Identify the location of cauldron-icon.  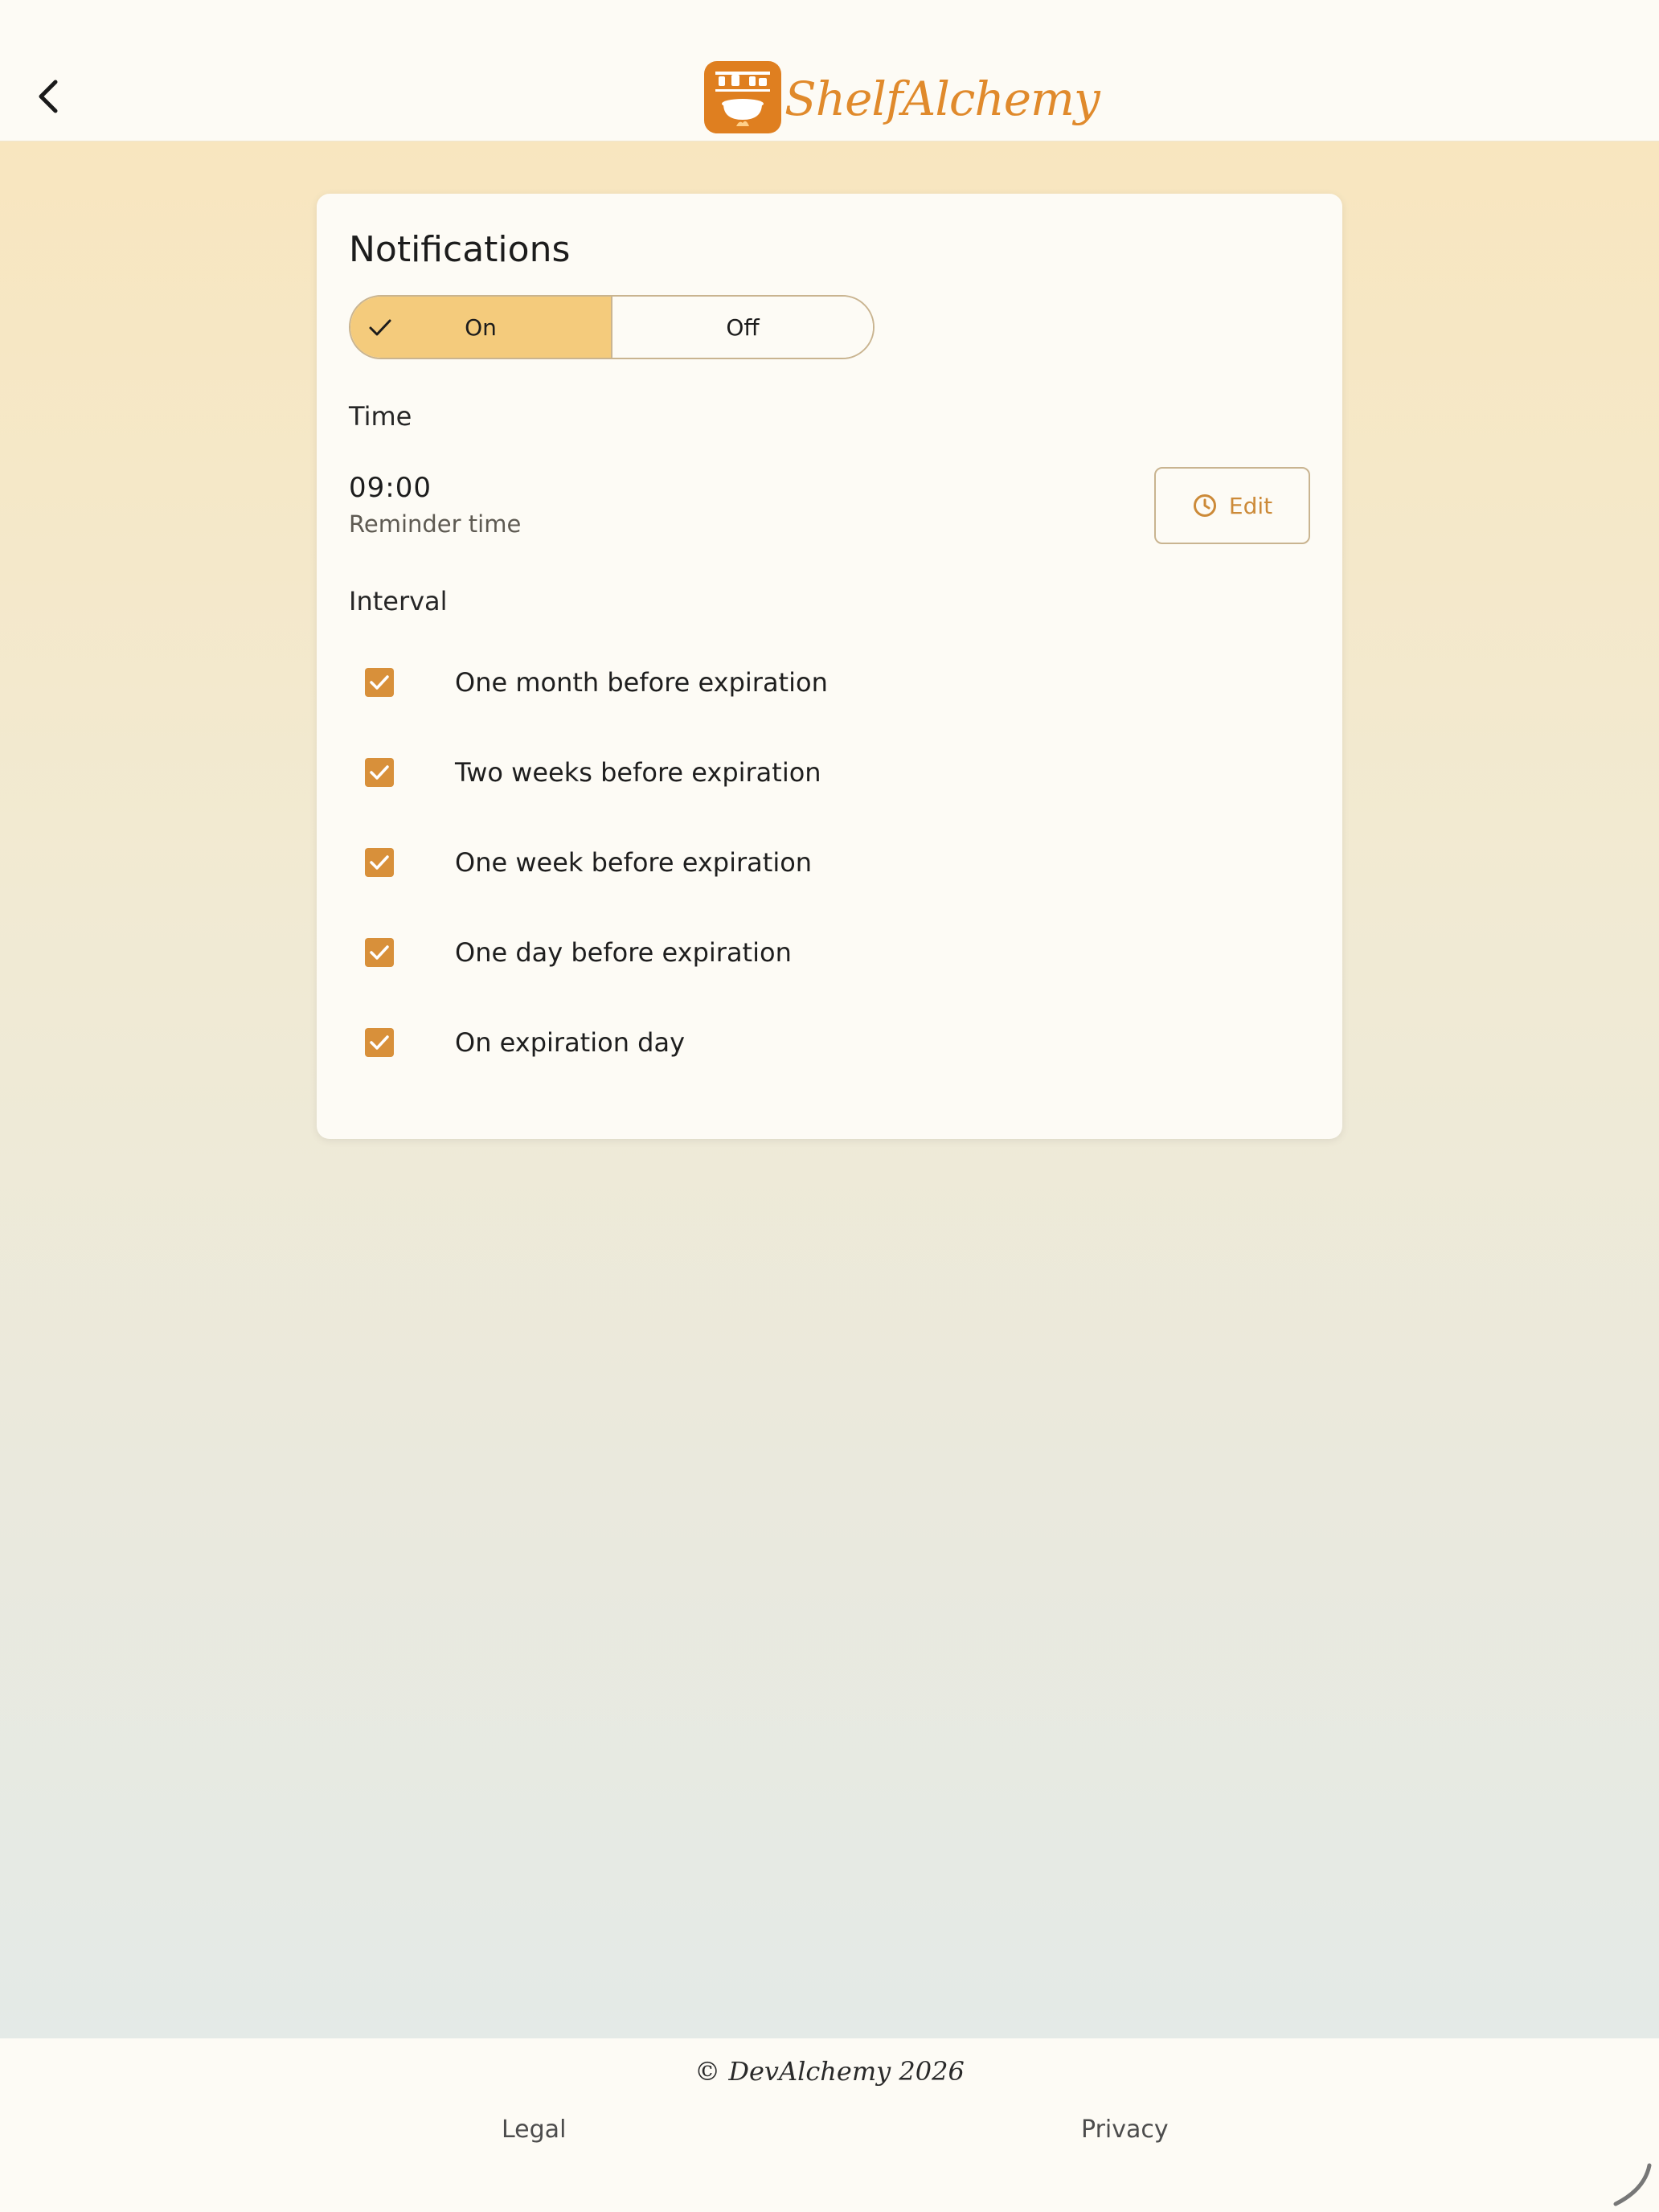
(742, 97).